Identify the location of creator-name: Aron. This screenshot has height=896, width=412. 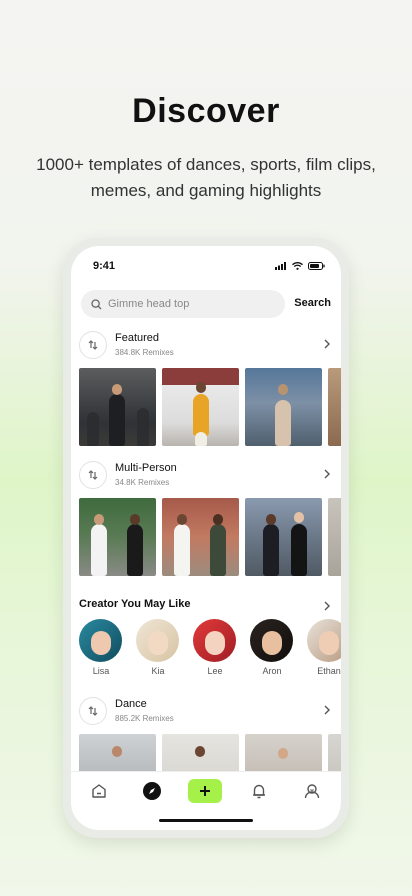
(272, 671).